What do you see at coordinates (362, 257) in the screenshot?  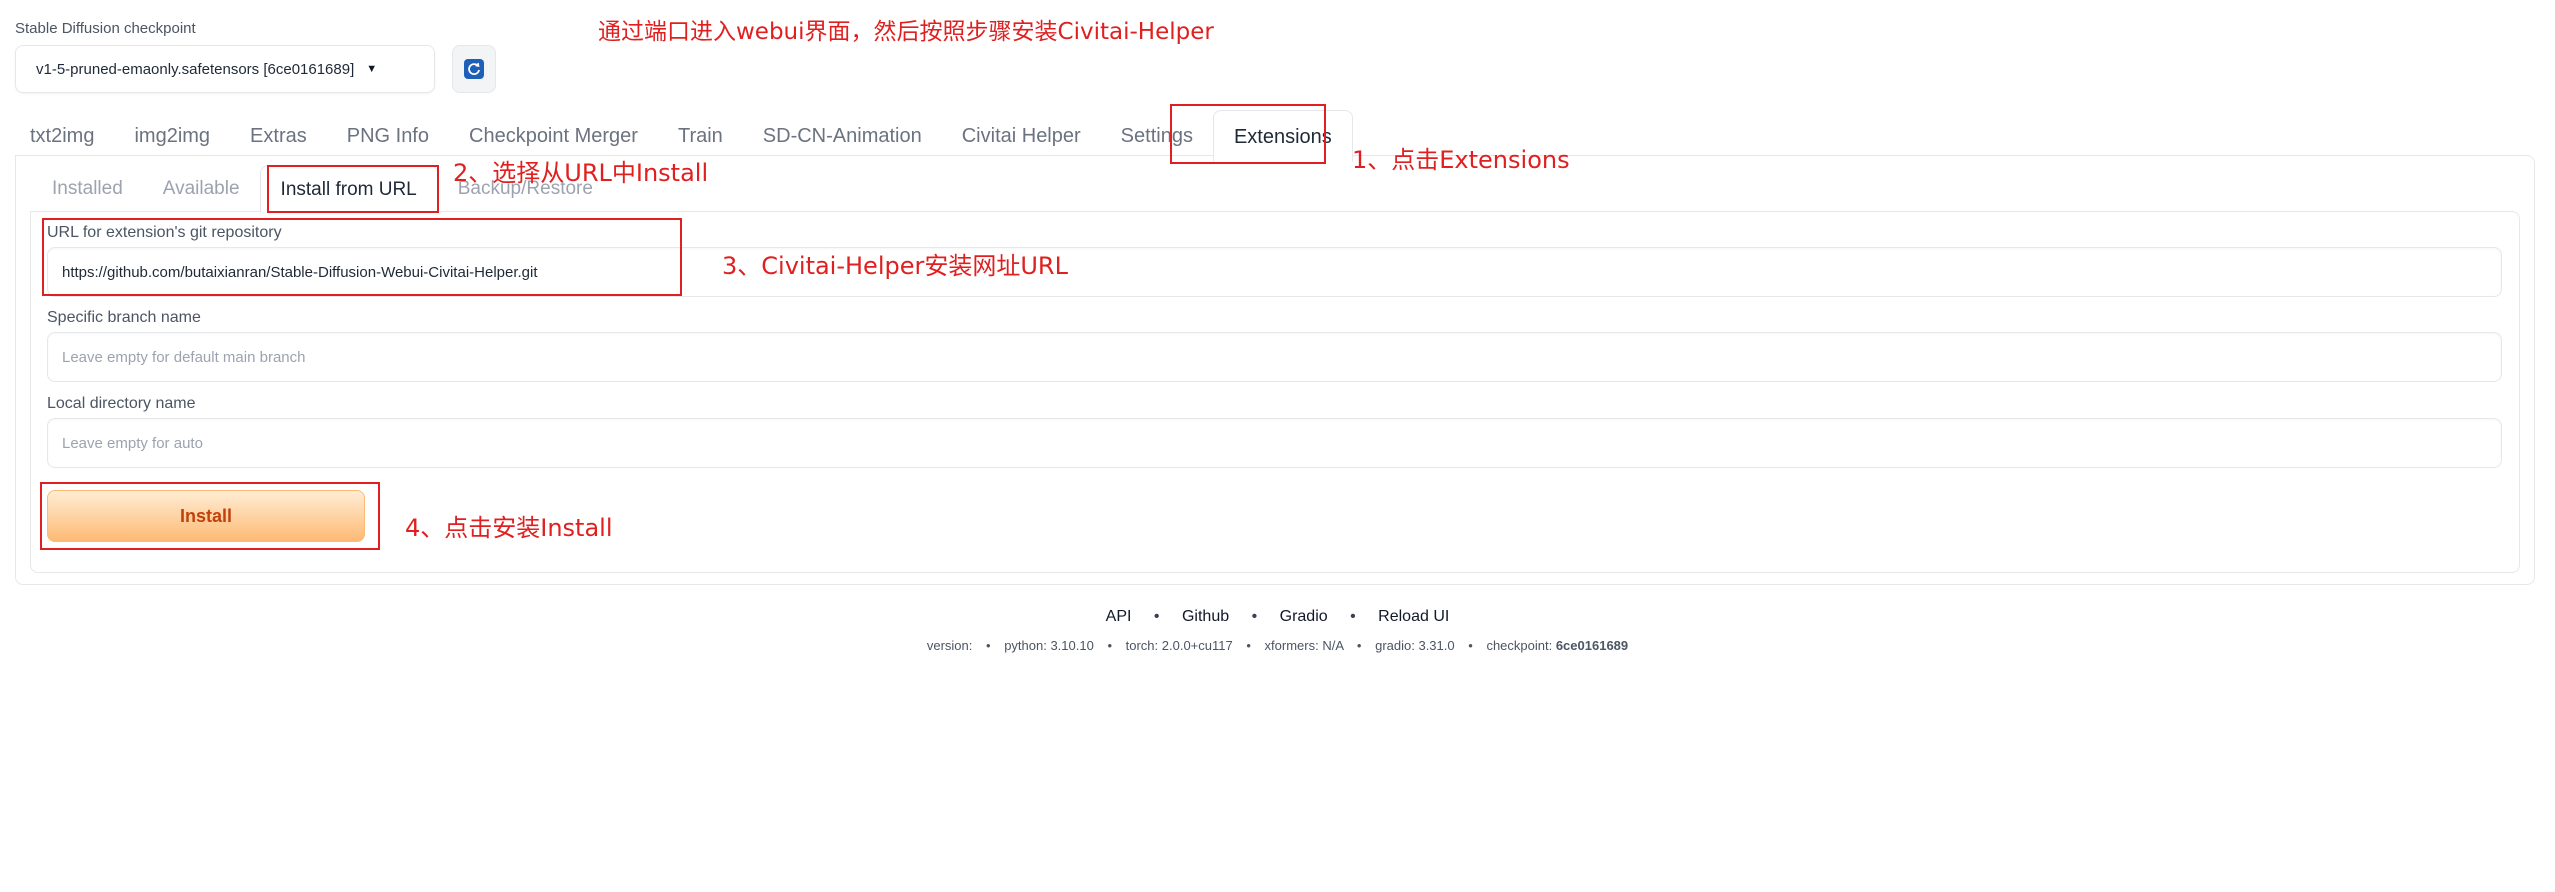 I see `annotation-box-url` at bounding box center [362, 257].